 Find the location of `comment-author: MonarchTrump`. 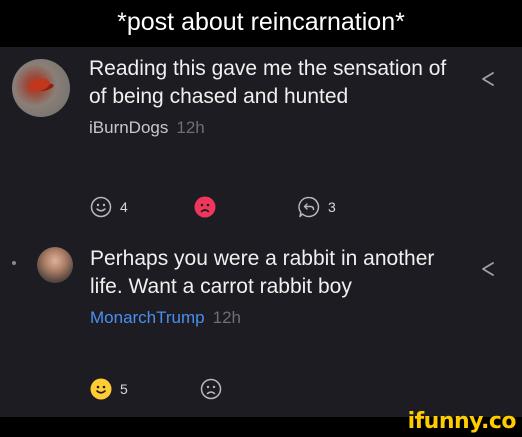

comment-author: MonarchTrump is located at coordinates (147, 317).